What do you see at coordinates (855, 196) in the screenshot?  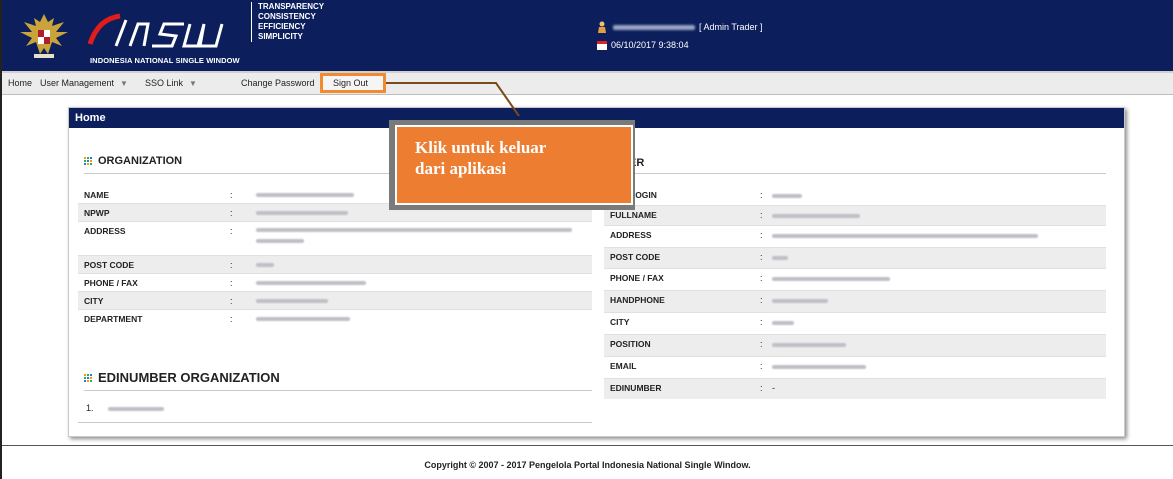 I see `table-row: LOGIN :` at bounding box center [855, 196].